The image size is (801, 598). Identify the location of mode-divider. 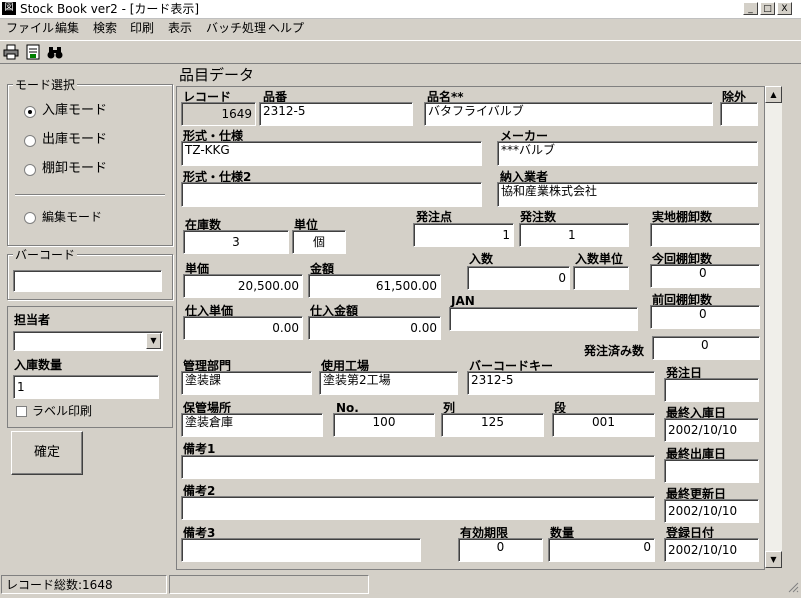
(90, 195).